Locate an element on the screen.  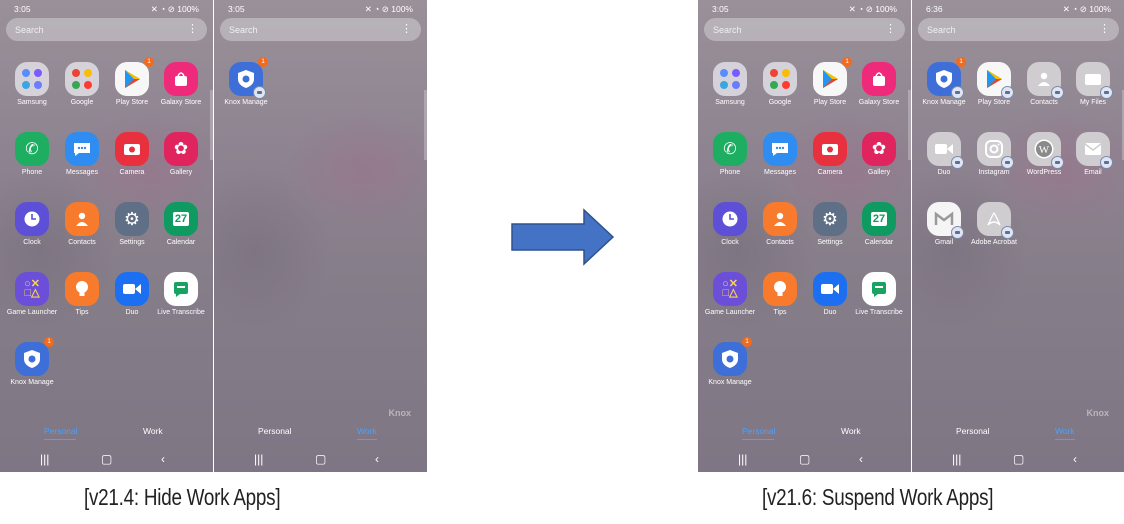
app-instagram-suspended: Instagram is located at coordinates (994, 154).